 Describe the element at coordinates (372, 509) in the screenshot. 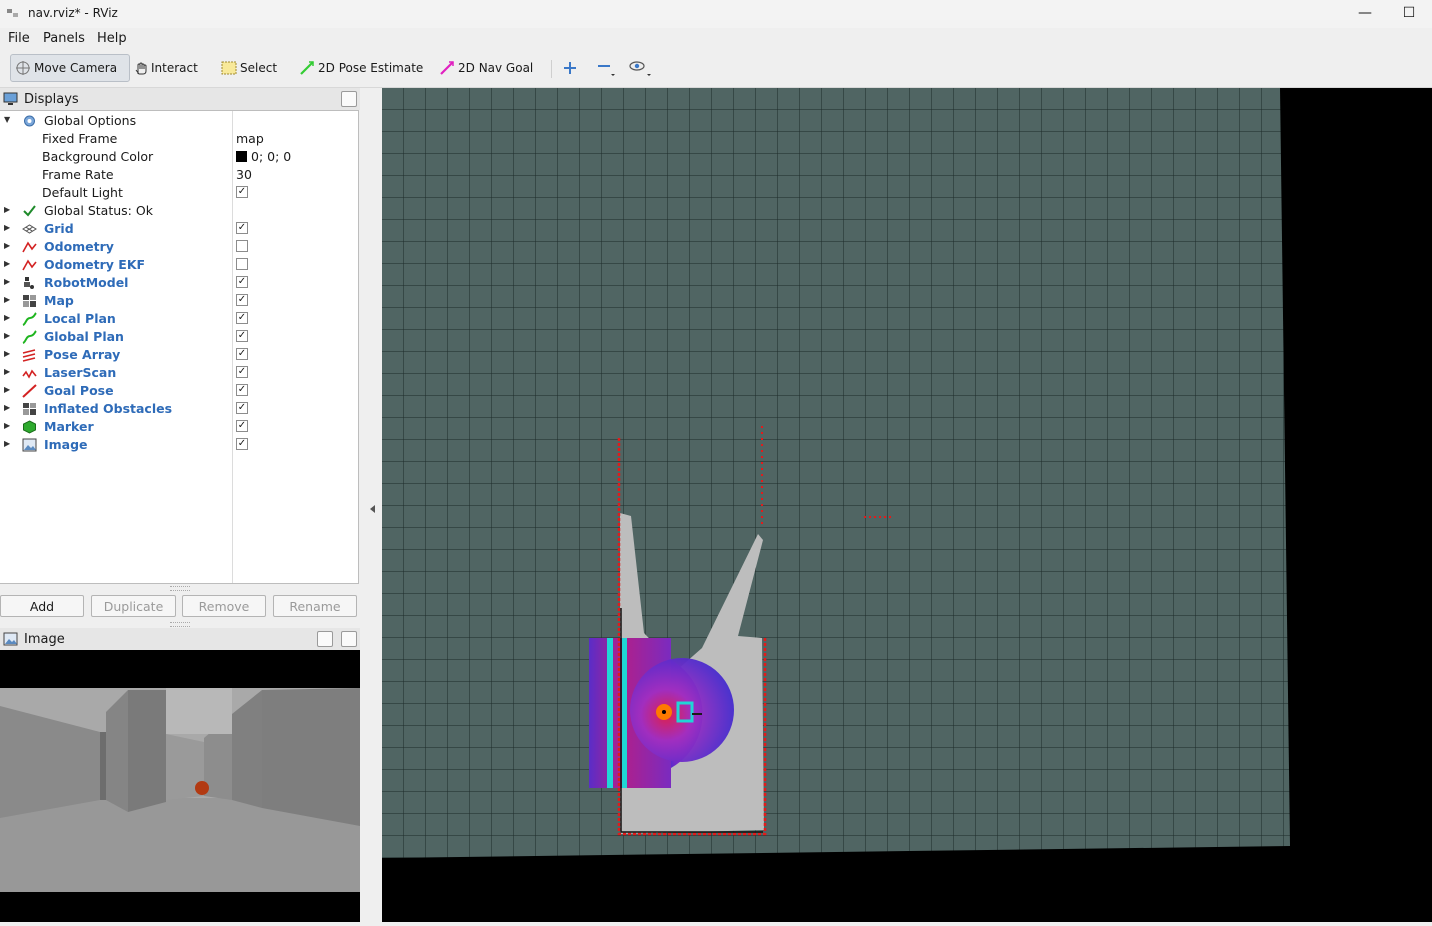

I see `collapse-arrow-icon` at that location.